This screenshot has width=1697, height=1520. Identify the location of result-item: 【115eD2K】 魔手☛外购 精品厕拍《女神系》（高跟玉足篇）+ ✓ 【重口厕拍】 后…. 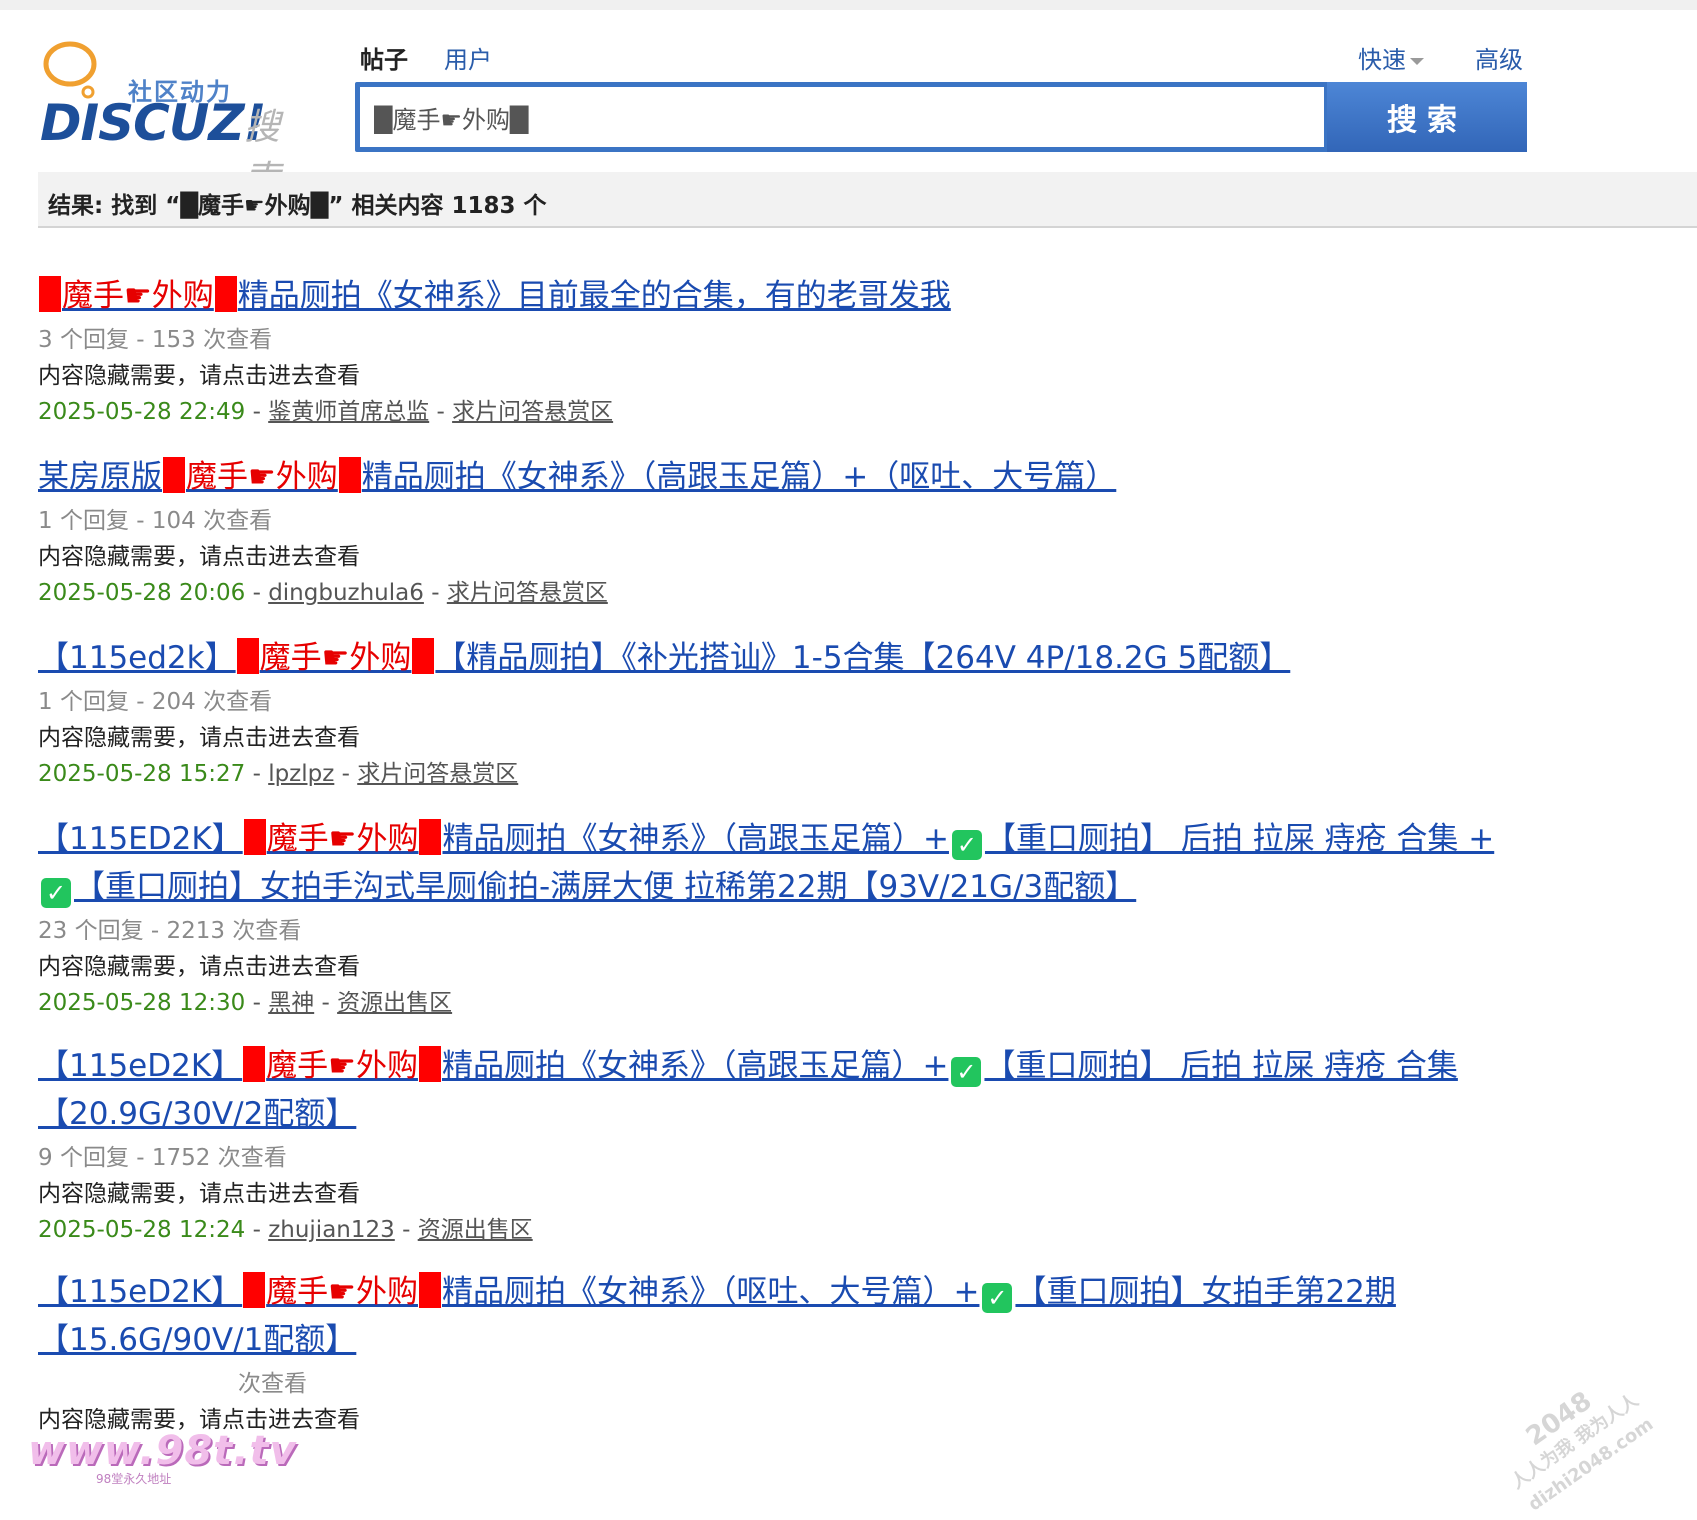
(788, 1145).